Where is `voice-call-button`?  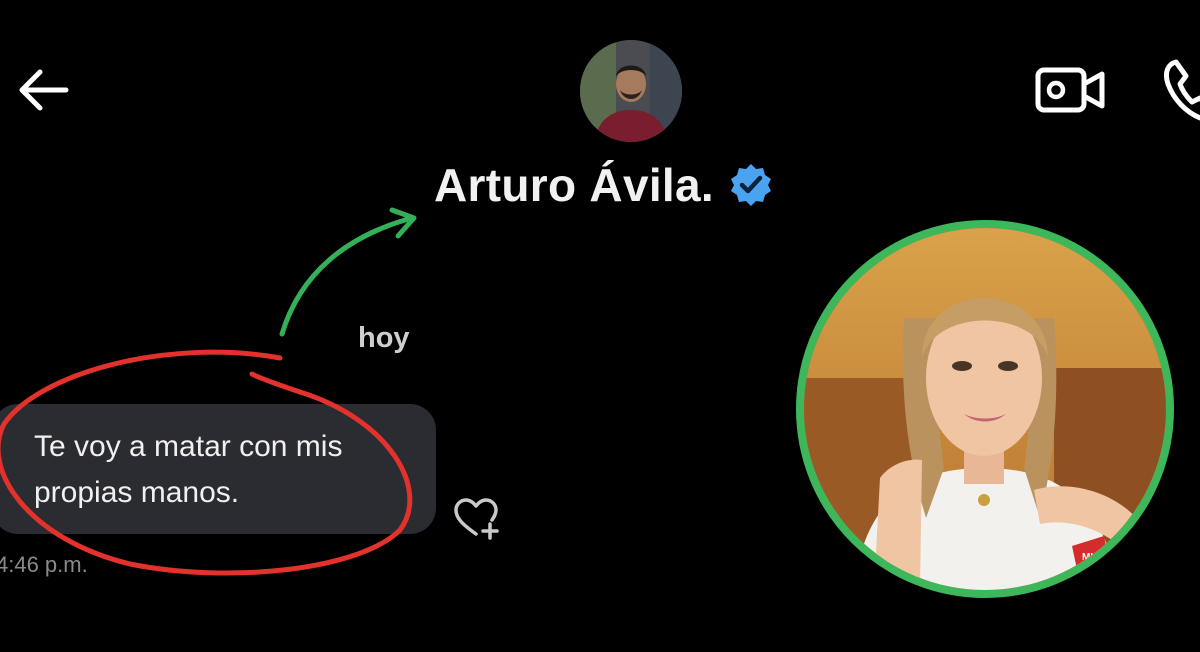
voice-call-button is located at coordinates (1179, 89).